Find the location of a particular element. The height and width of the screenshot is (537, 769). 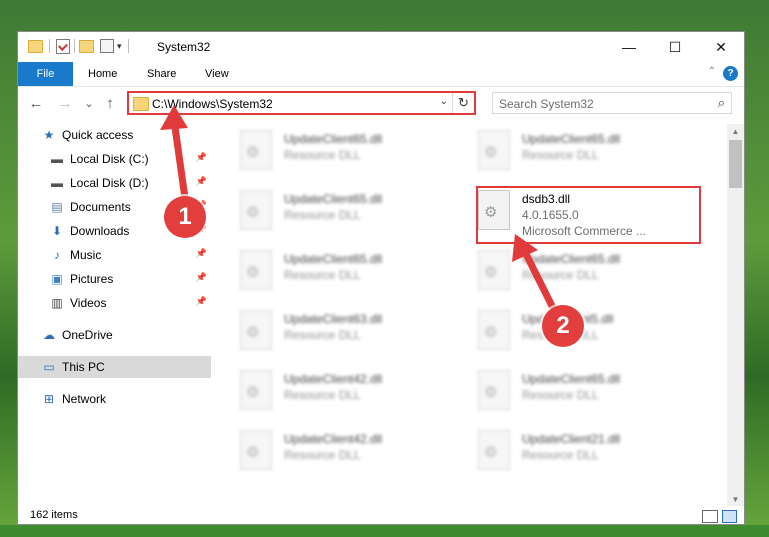

search-placeholder: Search System32 is located at coordinates (546, 104).